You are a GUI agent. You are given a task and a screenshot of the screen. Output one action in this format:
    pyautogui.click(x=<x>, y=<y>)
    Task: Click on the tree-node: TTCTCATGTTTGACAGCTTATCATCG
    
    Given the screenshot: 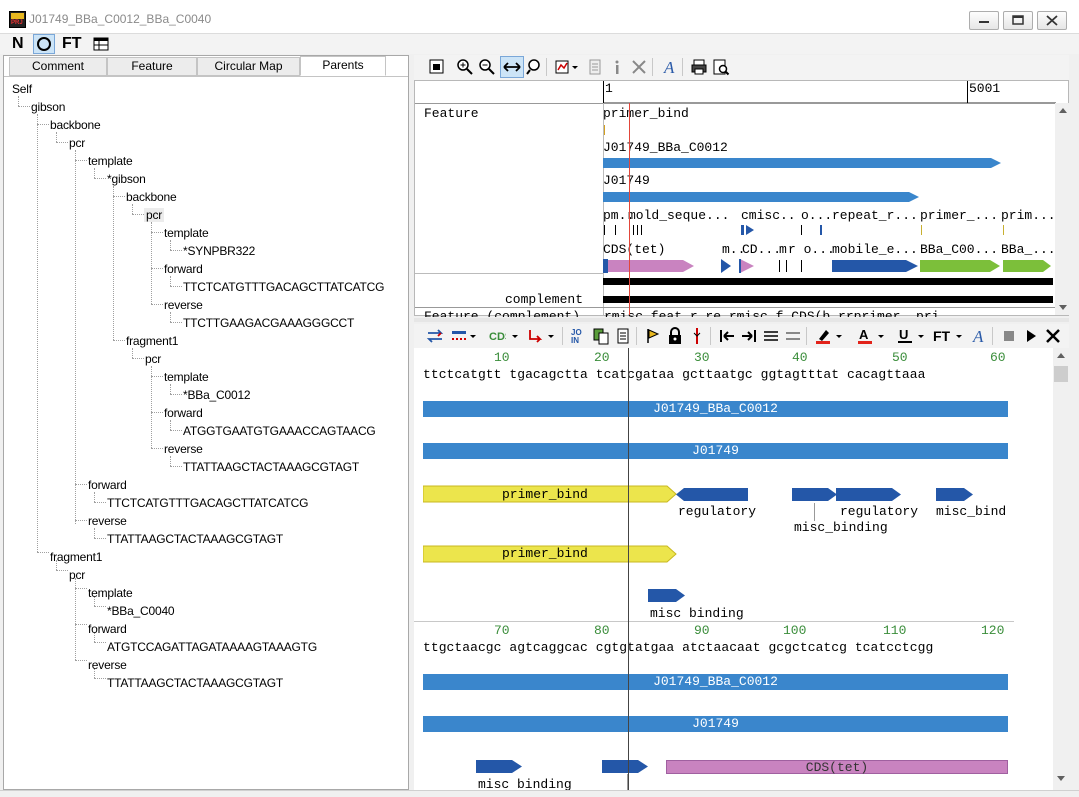 What is the action you would take?
    pyautogui.click(x=207, y=503)
    